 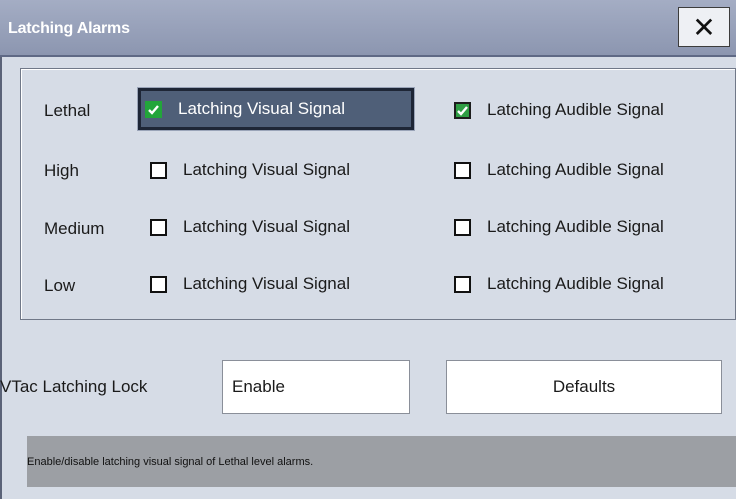 What do you see at coordinates (575, 109) in the screenshot?
I see `lethal-audible-label: Latching Audible Signal` at bounding box center [575, 109].